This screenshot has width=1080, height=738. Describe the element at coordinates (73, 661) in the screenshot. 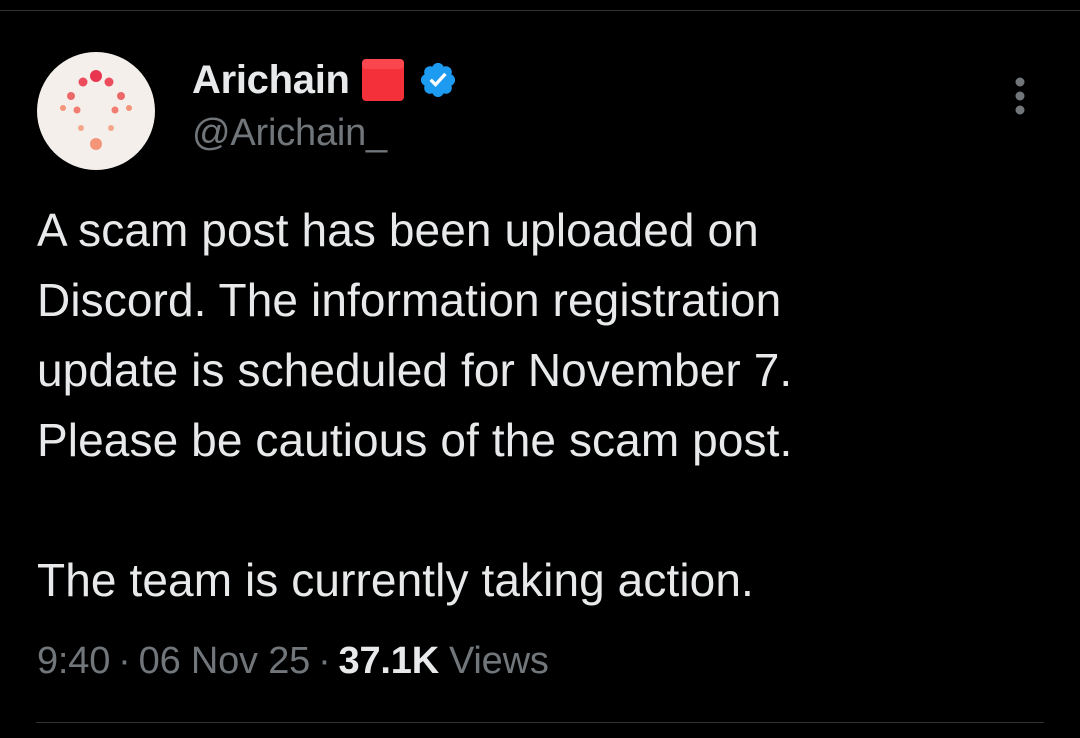

I see `tweet-time: 9:40` at that location.